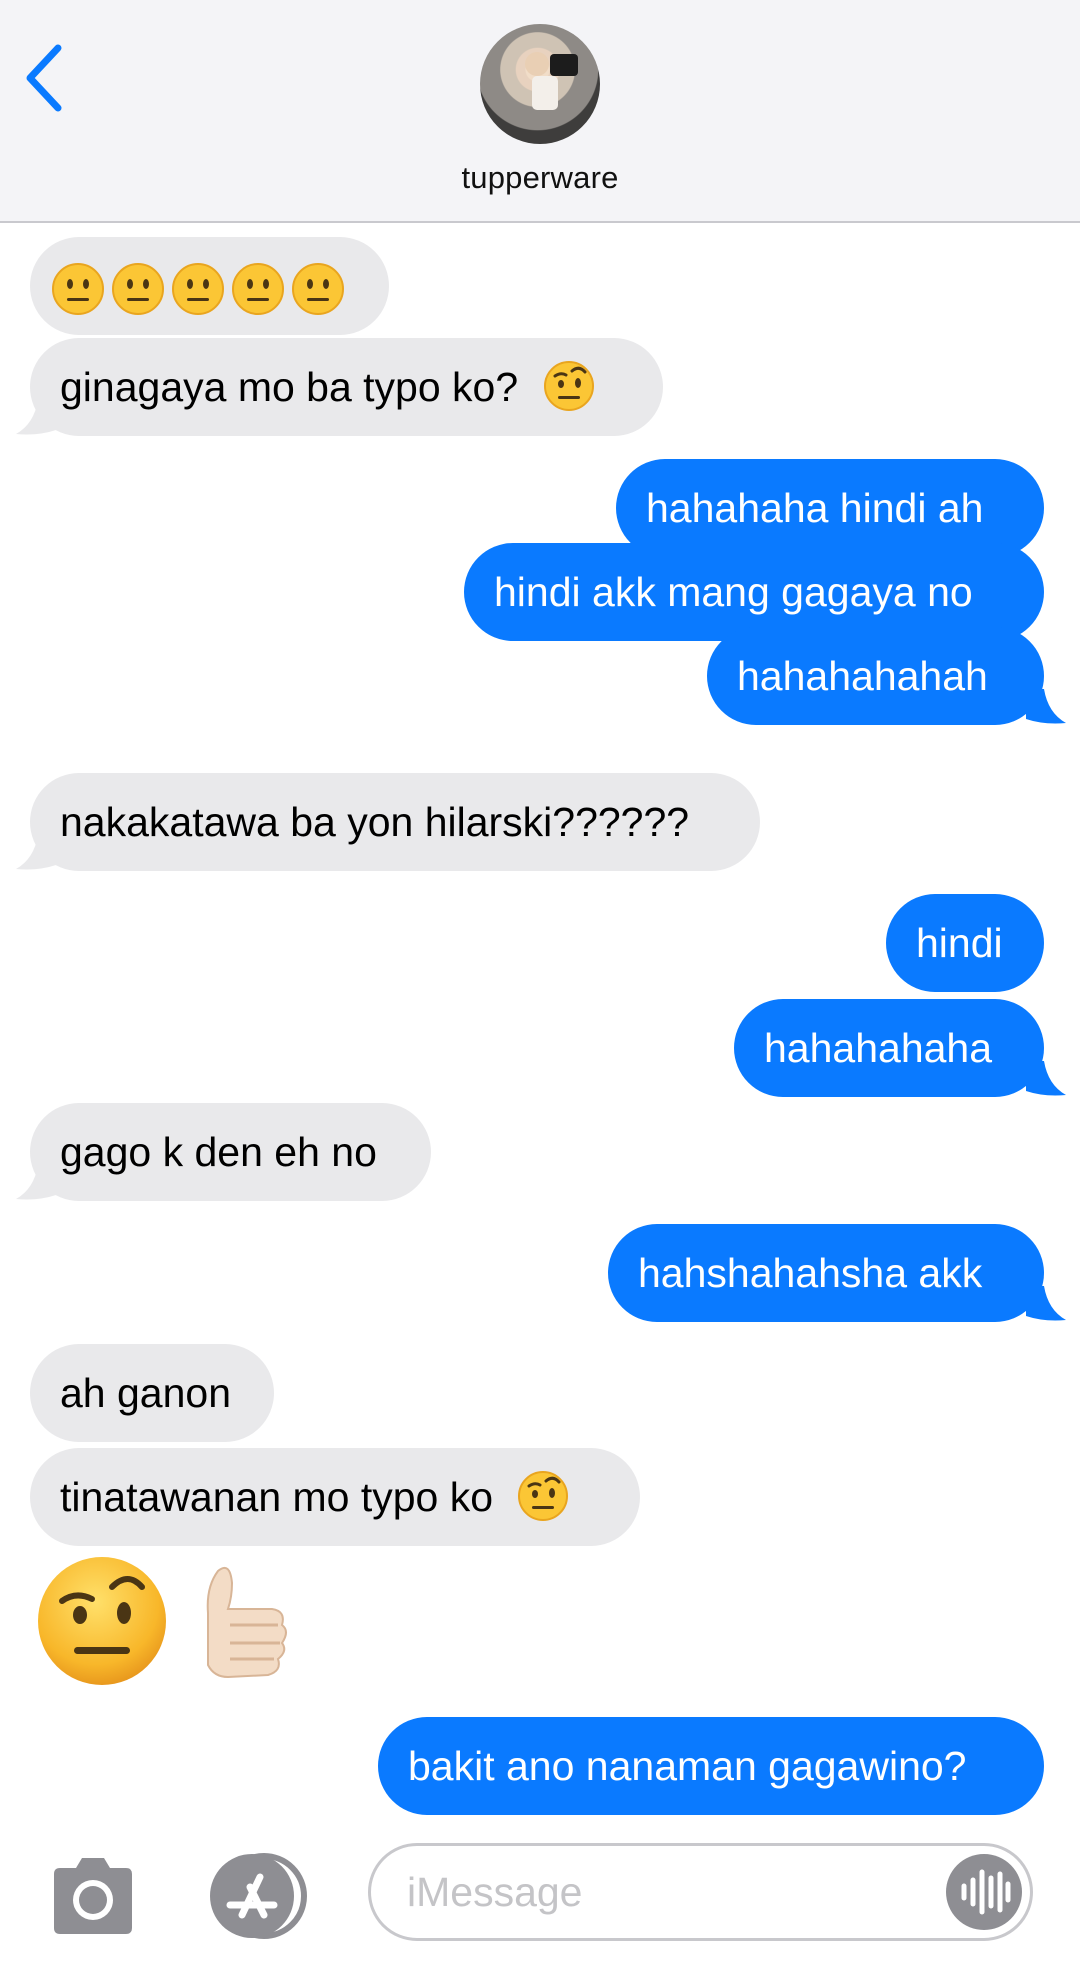 This screenshot has width=1080, height=1973. I want to click on received-message: tinatawanan mo typo ko, so click(335, 1497).